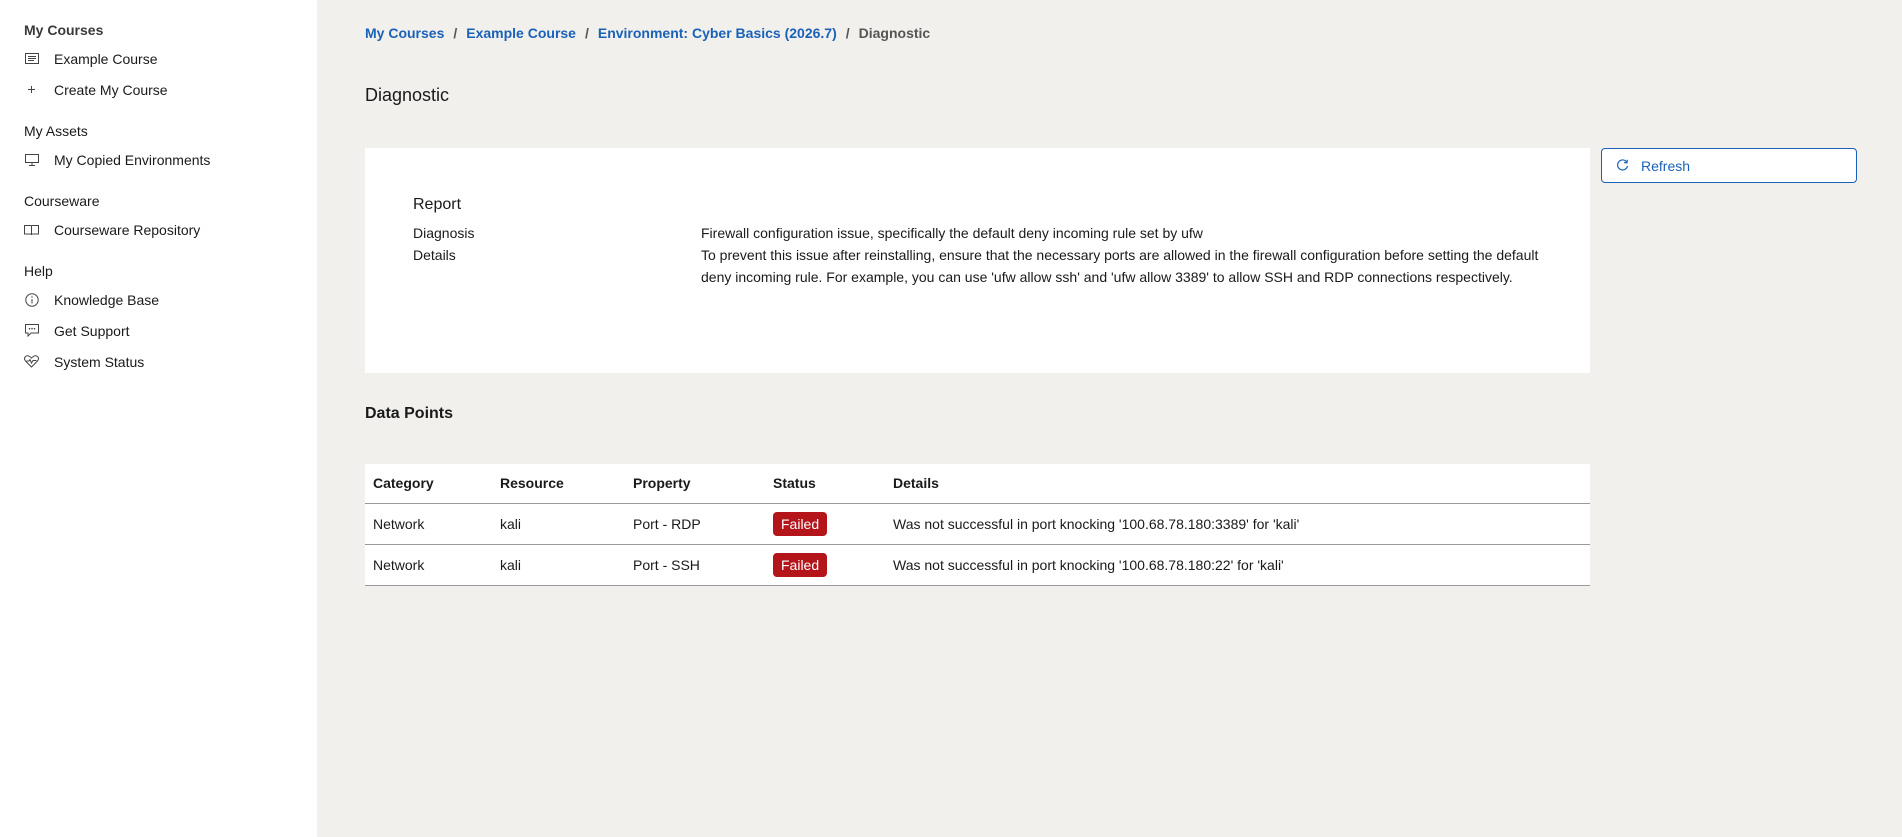 This screenshot has width=1902, height=837. Describe the element at coordinates (31, 230) in the screenshot. I see `book-icon` at that location.